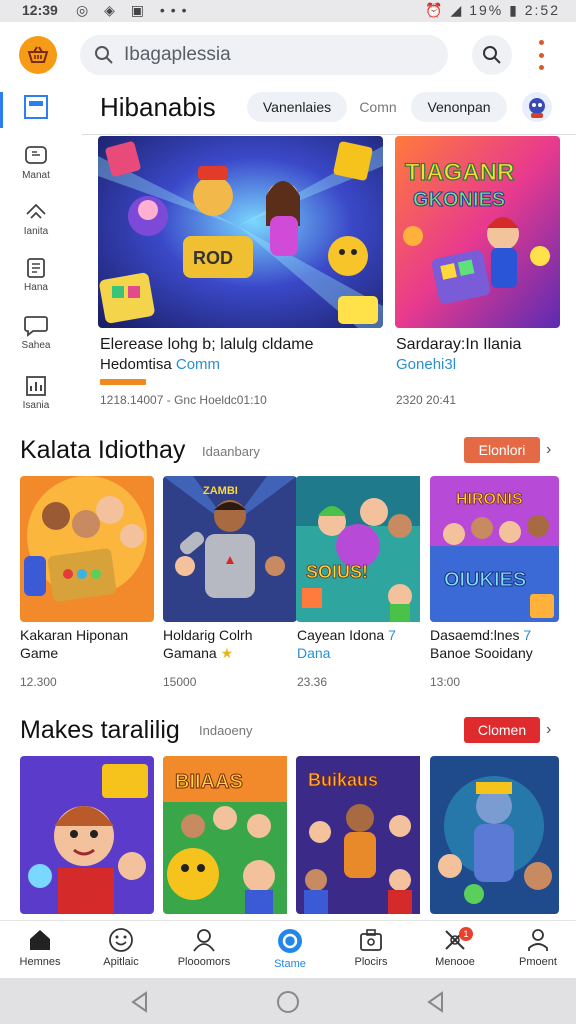  What do you see at coordinates (204, 940) in the screenshot?
I see `person-icon` at bounding box center [204, 940].